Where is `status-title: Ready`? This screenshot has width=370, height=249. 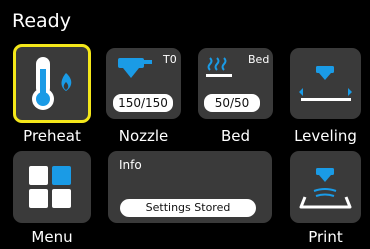
status-title: Ready is located at coordinates (41, 21).